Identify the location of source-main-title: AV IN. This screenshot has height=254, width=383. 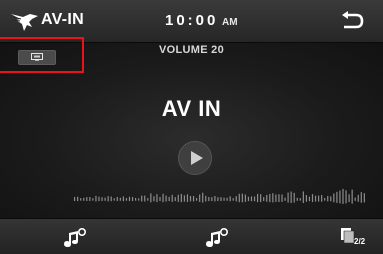
(191, 108).